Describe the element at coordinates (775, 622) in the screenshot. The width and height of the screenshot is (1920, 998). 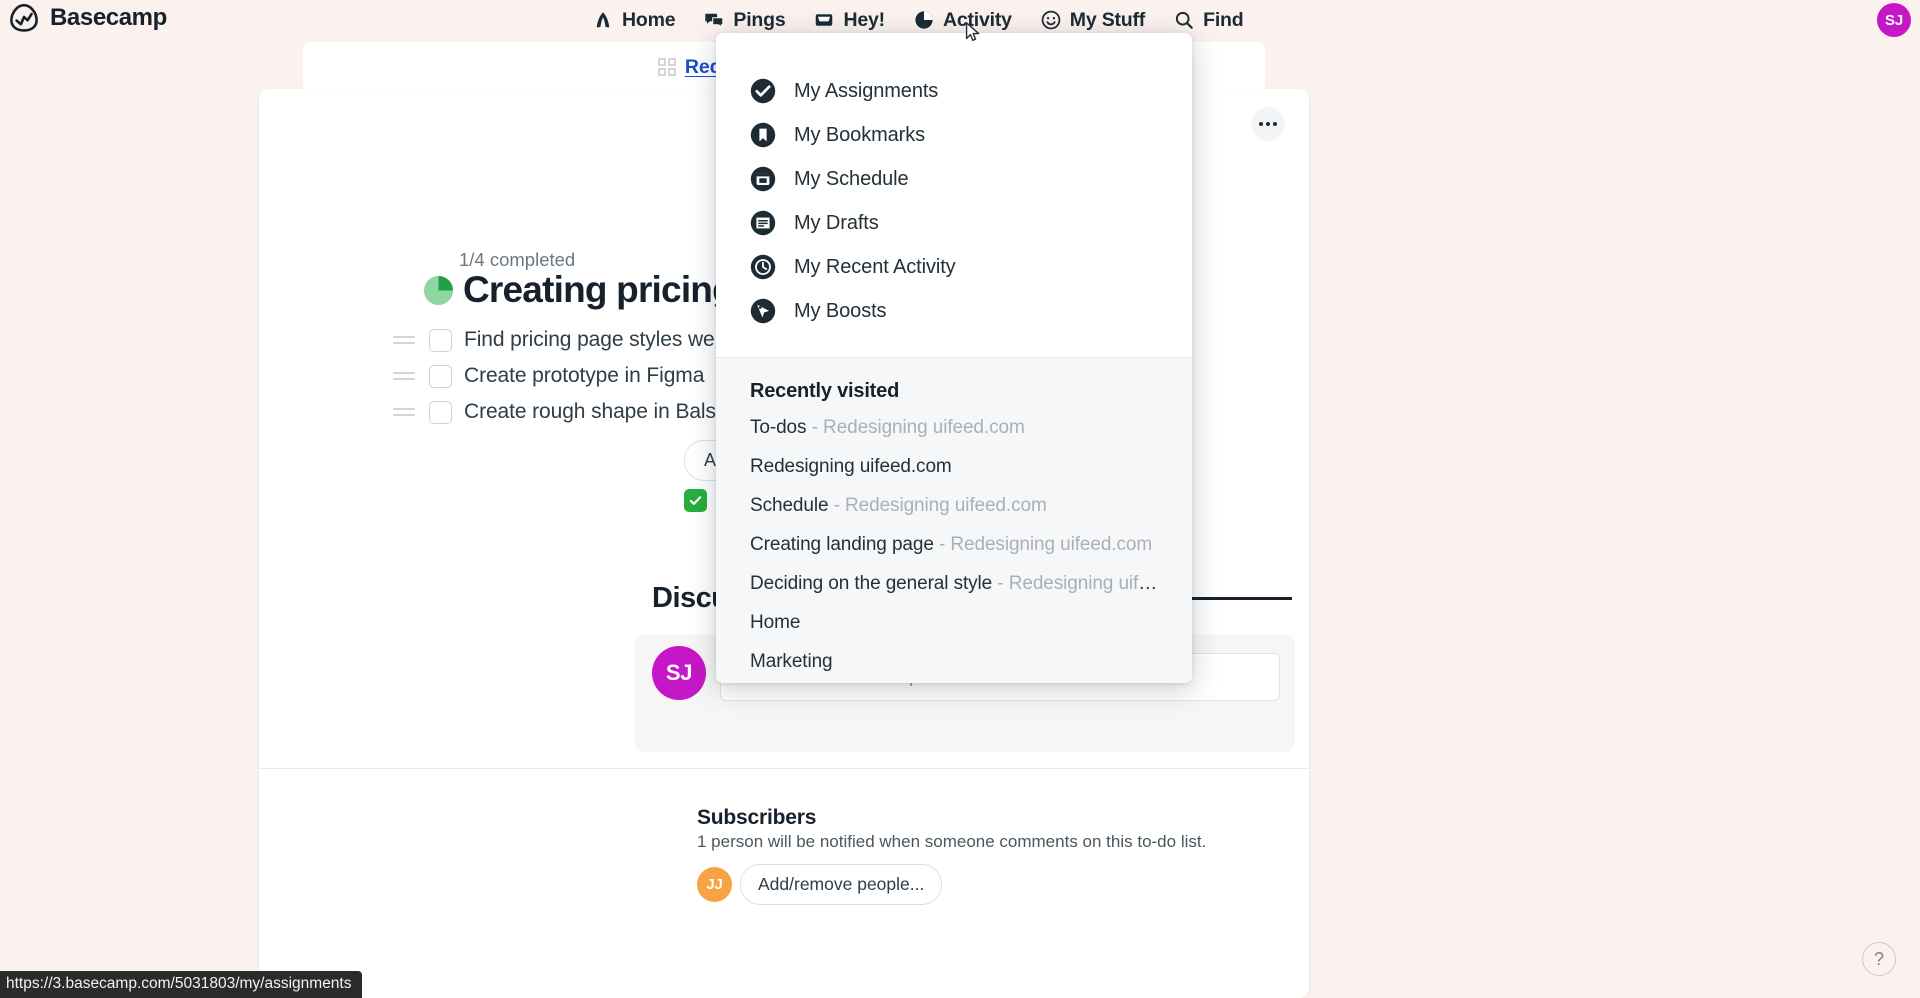
I see `recent-item-name: Home` at that location.